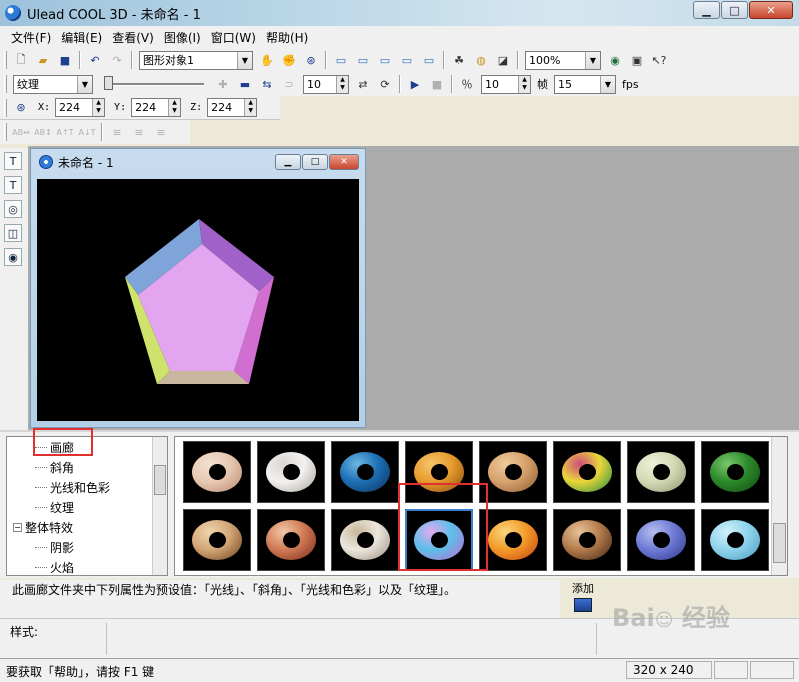 This screenshot has height=682, width=799. I want to click on loop-icon: ⊃, so click(289, 84).